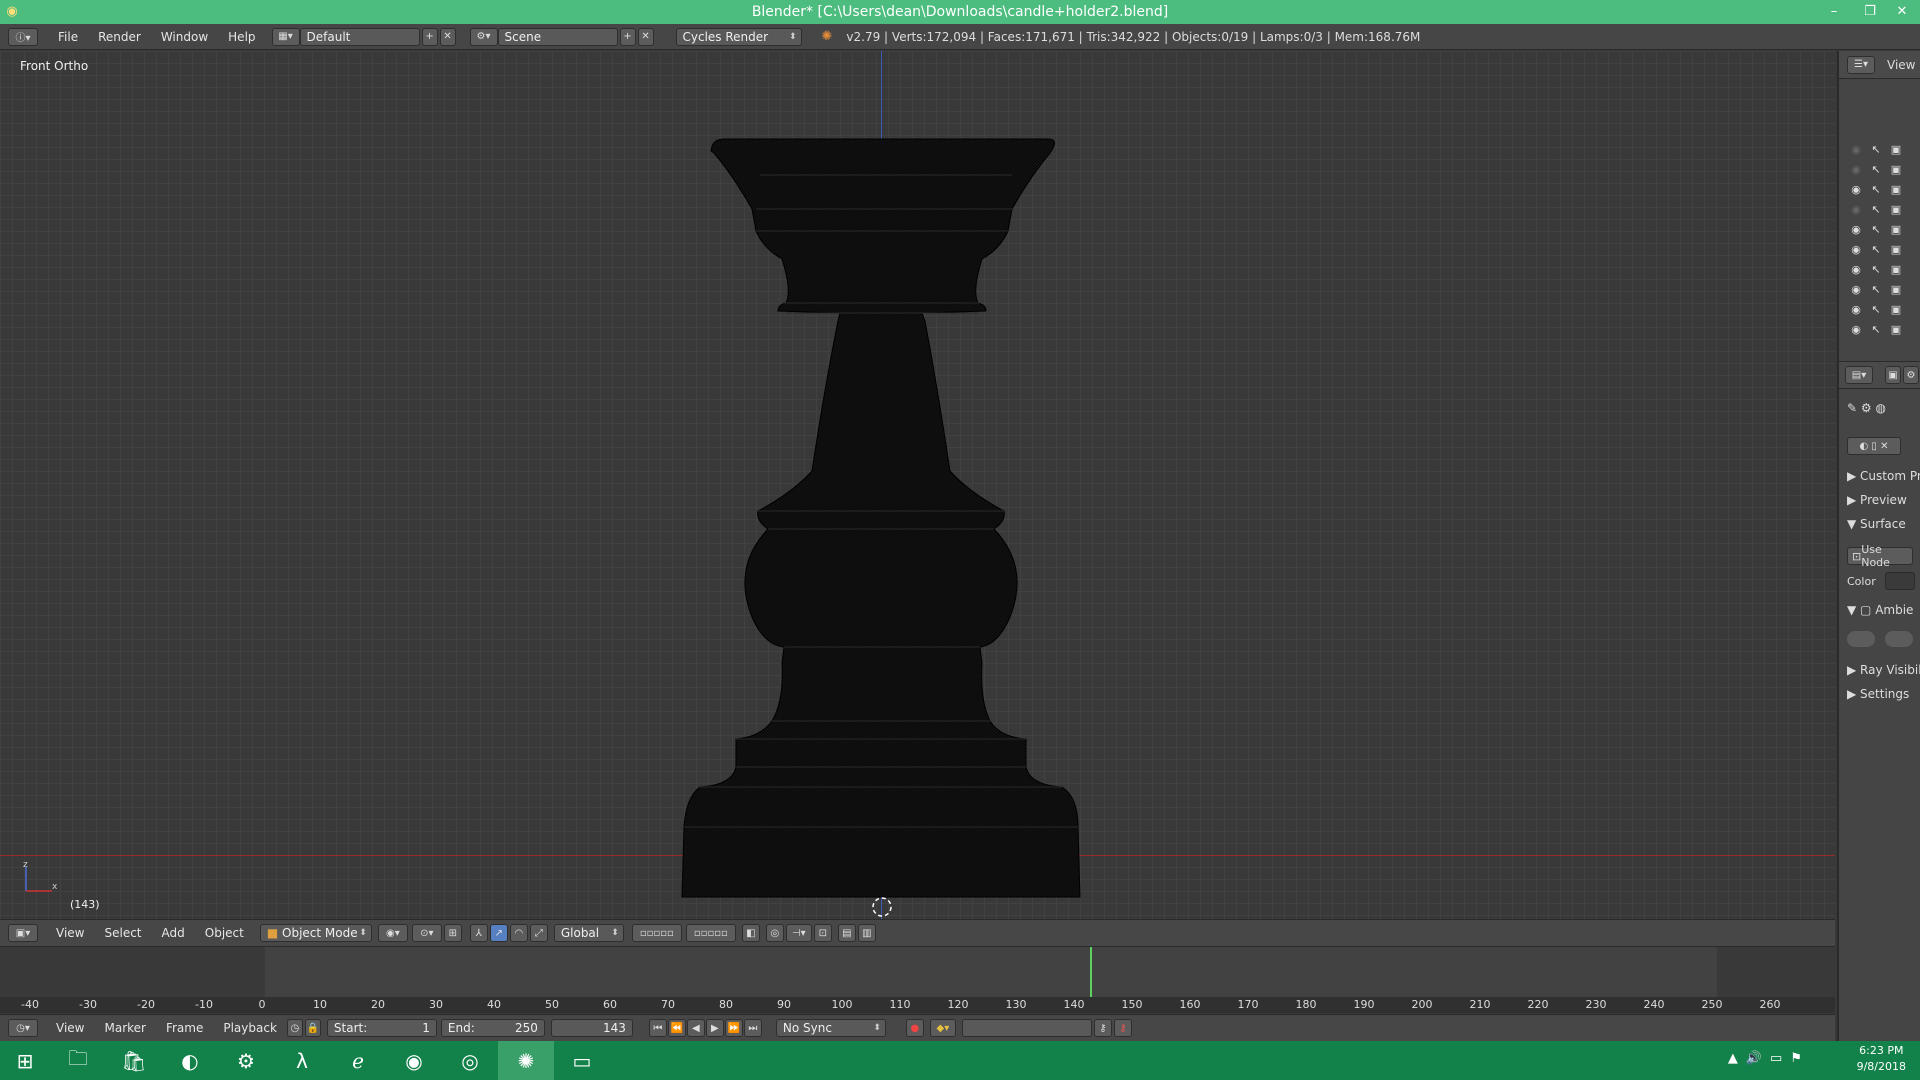  I want to click on playhead-cursor, so click(1091, 972).